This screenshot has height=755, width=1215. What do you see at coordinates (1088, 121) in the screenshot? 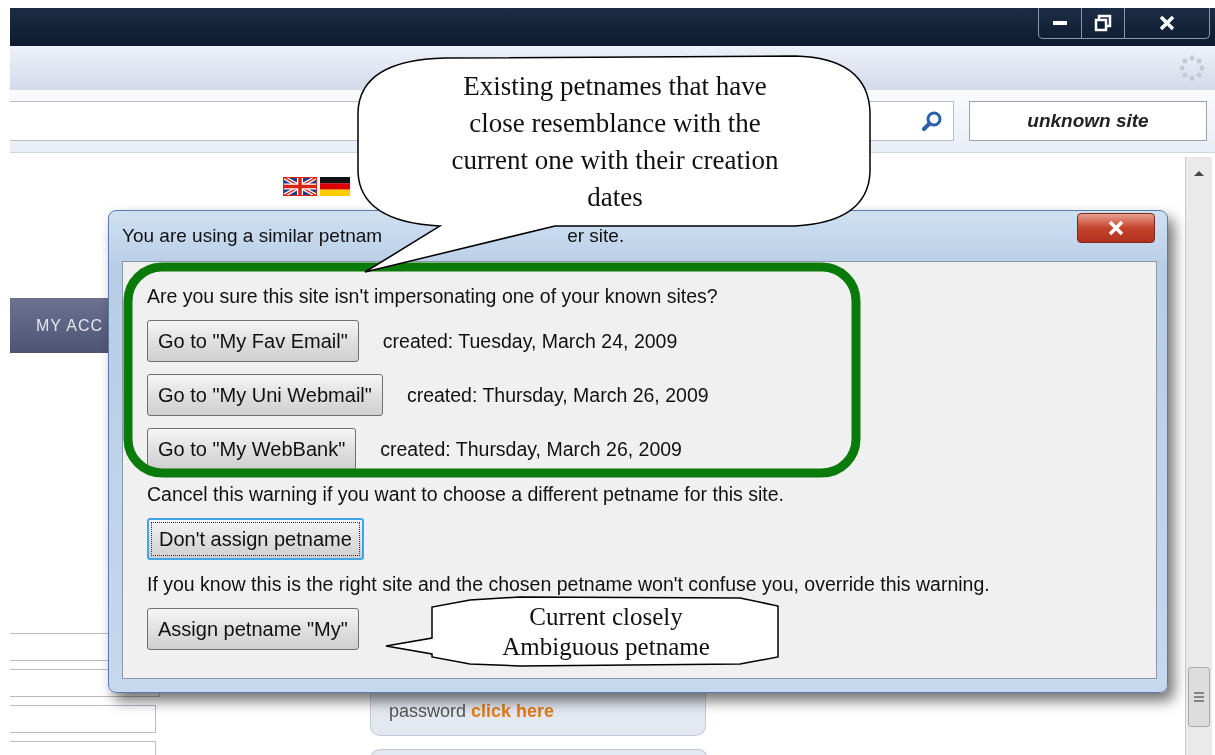
I see `site-identity-label: unknown site` at bounding box center [1088, 121].